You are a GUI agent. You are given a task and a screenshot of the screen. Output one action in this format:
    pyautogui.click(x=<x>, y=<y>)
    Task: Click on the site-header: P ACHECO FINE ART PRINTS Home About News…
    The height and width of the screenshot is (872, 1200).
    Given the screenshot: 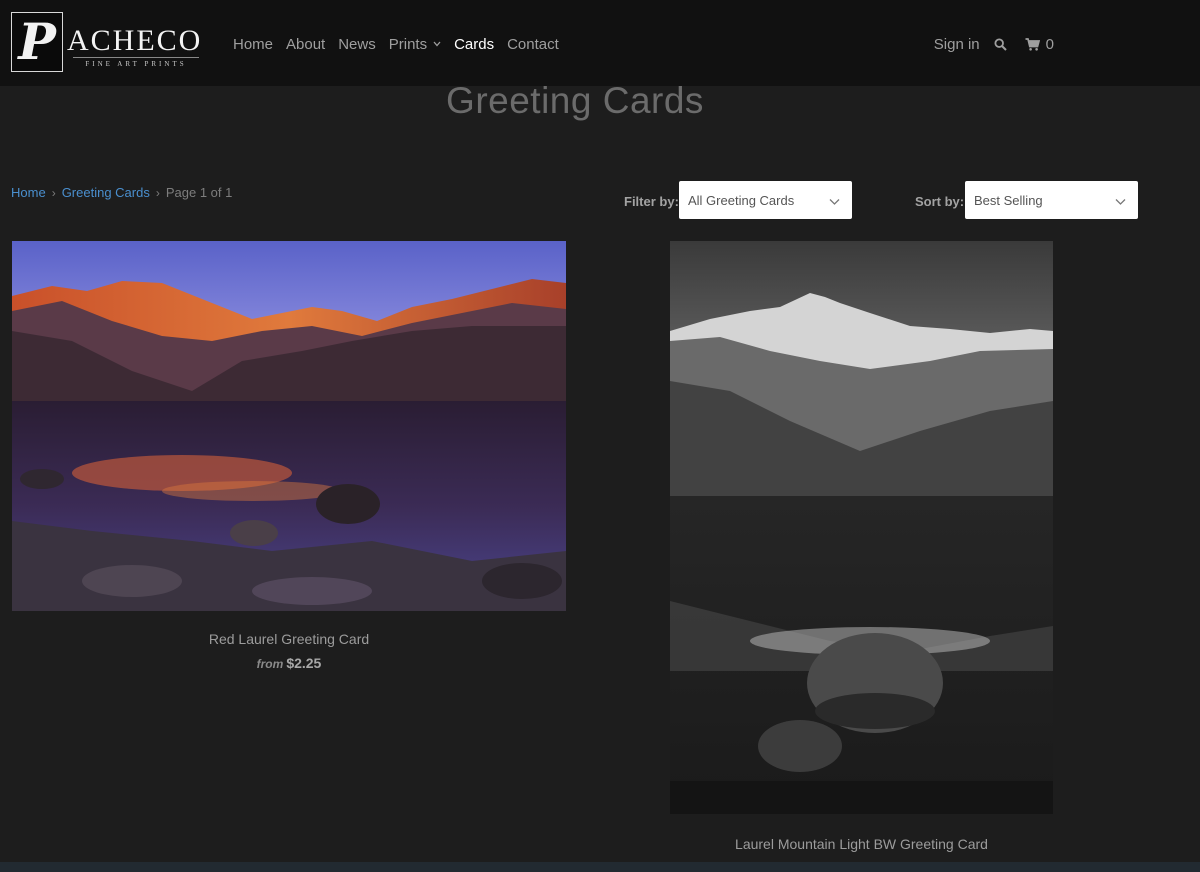 What is the action you would take?
    pyautogui.click(x=600, y=43)
    